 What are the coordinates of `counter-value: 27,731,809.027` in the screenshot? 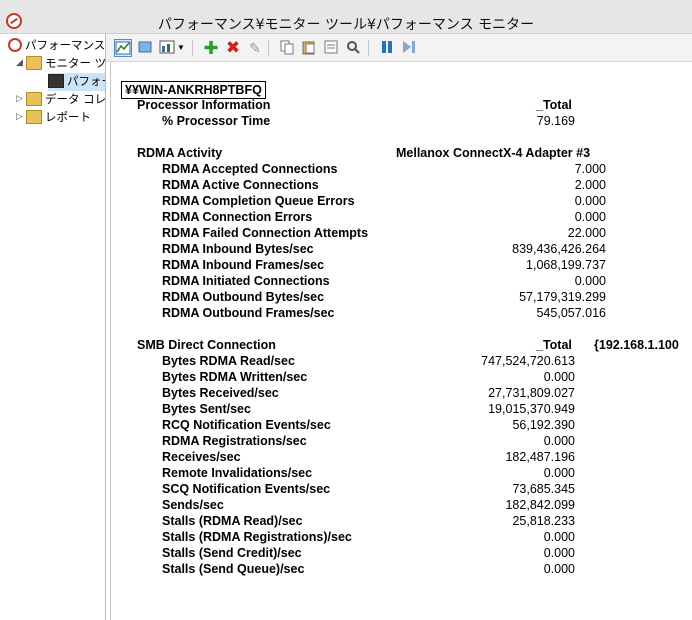 It's located at (531, 393).